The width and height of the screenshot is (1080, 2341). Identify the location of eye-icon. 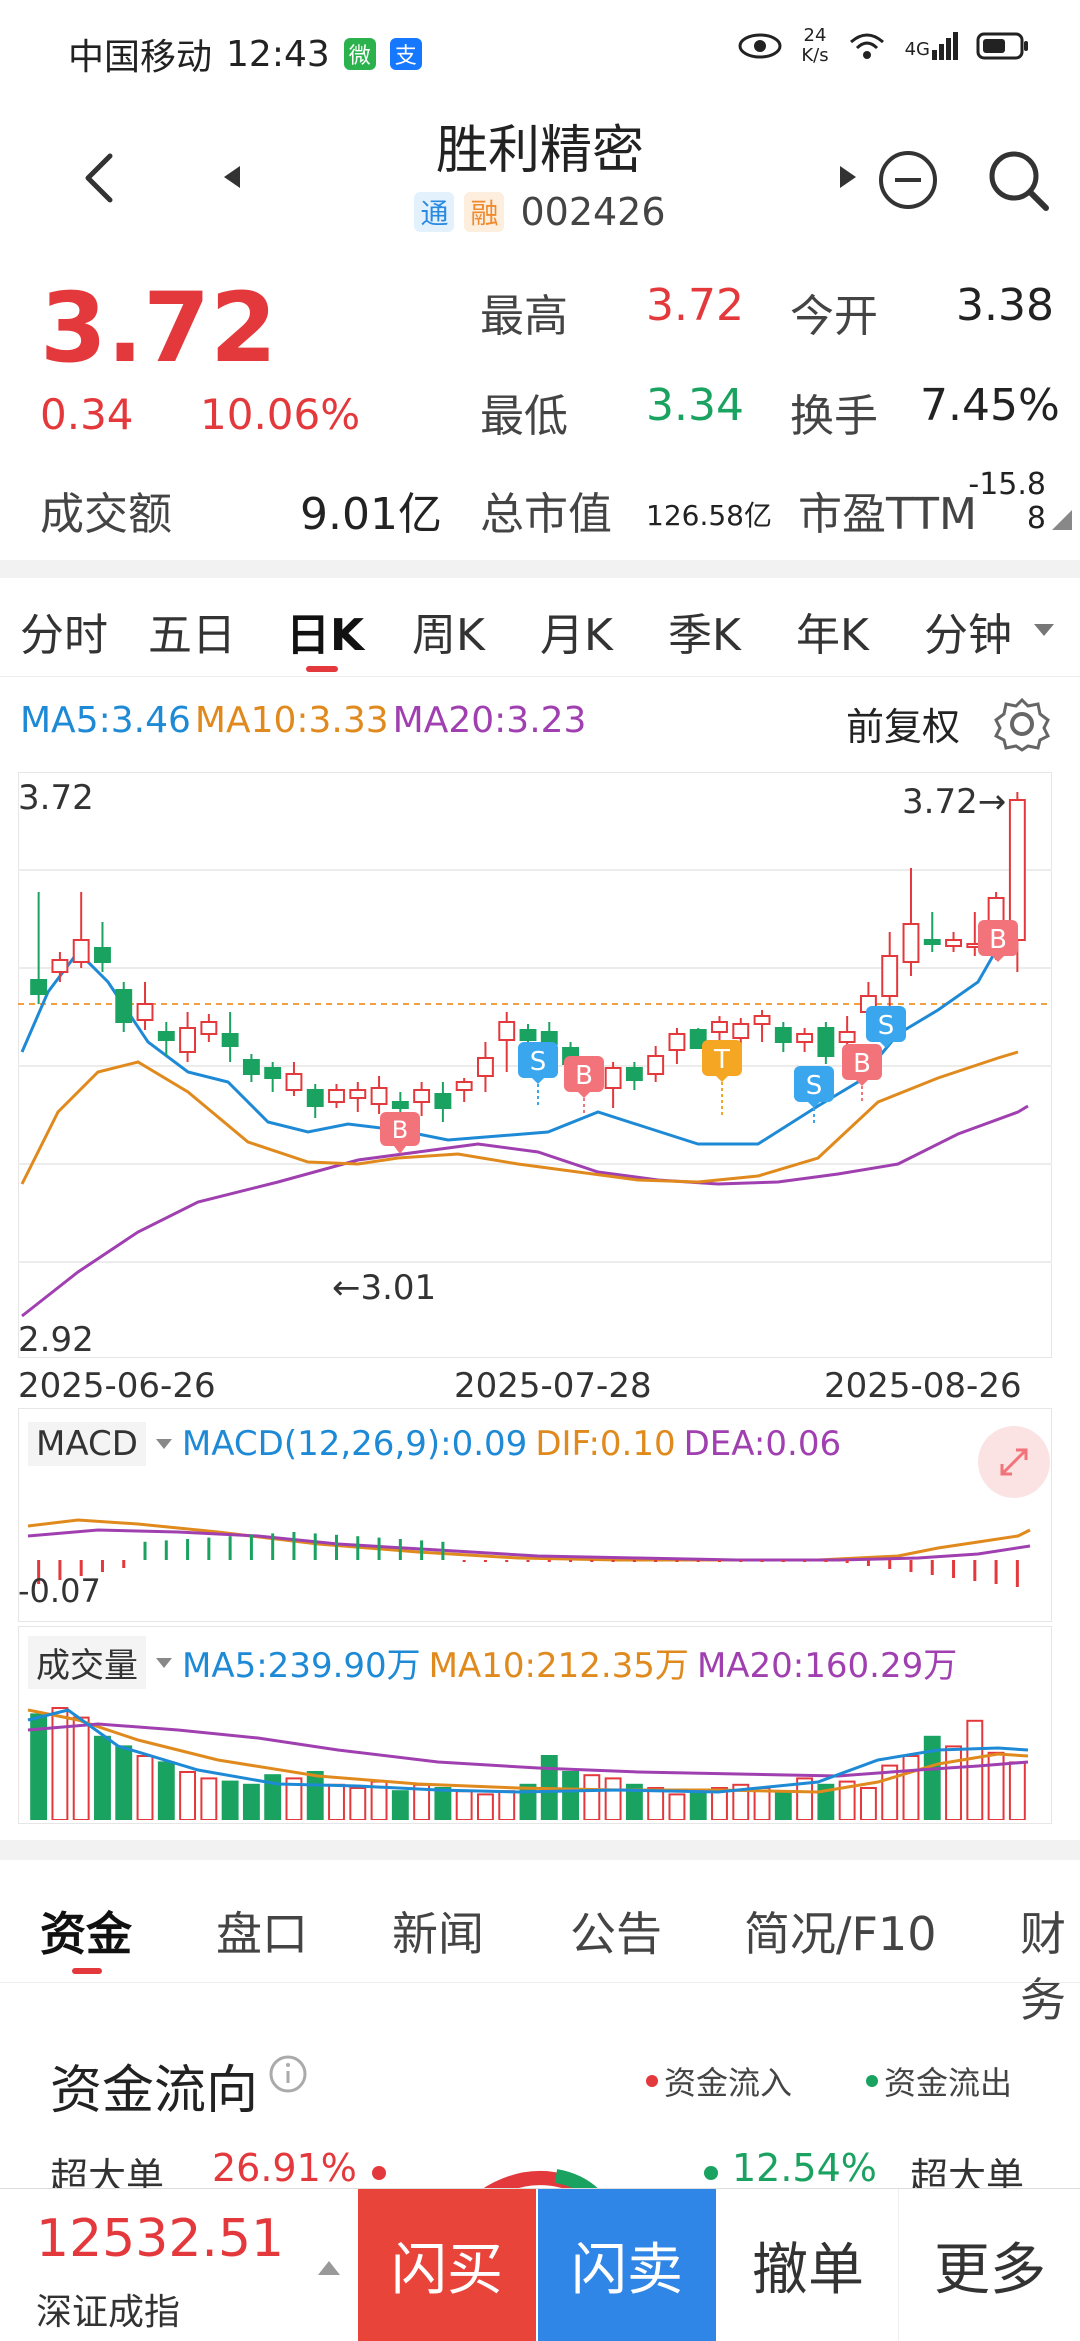
(760, 46).